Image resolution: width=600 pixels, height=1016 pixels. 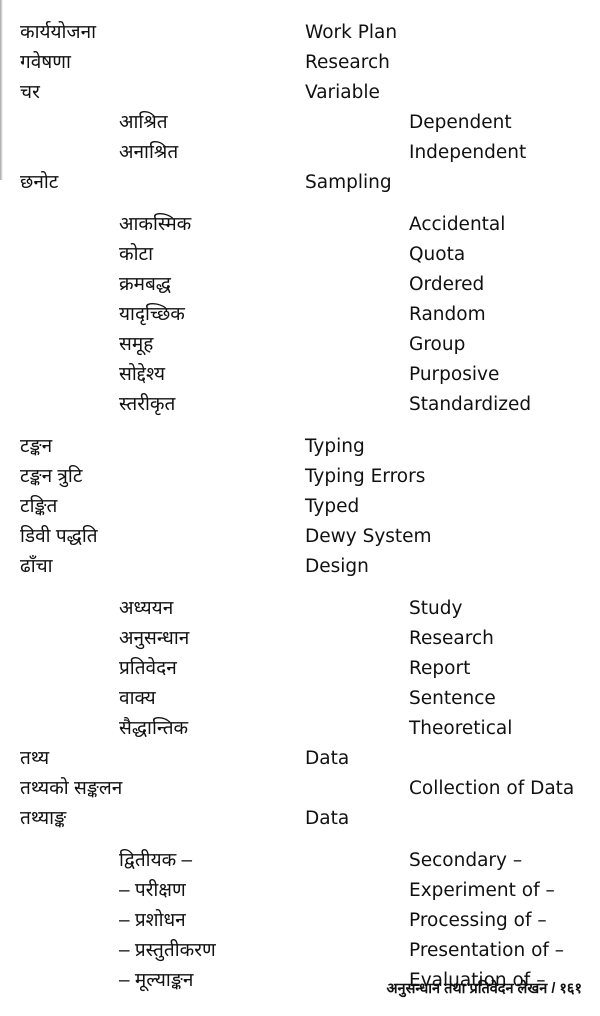 What do you see at coordinates (145, 284) in the screenshot?
I see `nepali-term: क्रमबद्ध` at bounding box center [145, 284].